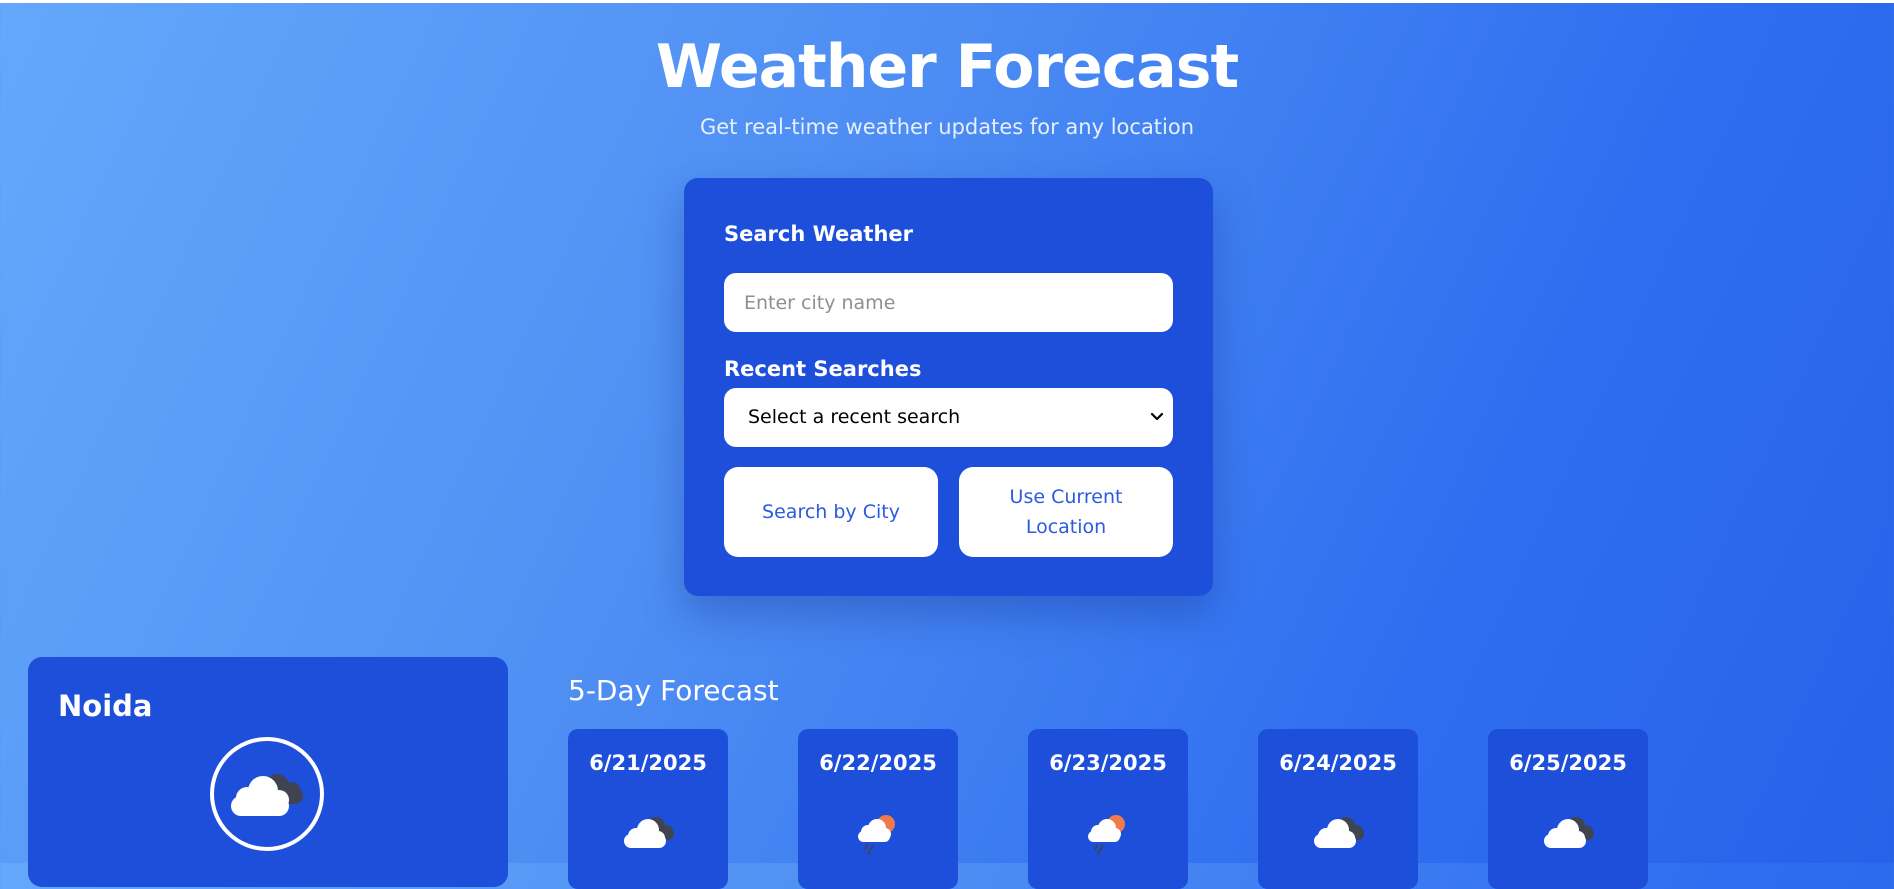  What do you see at coordinates (1157, 416) in the screenshot?
I see `chevron-down-icon` at bounding box center [1157, 416].